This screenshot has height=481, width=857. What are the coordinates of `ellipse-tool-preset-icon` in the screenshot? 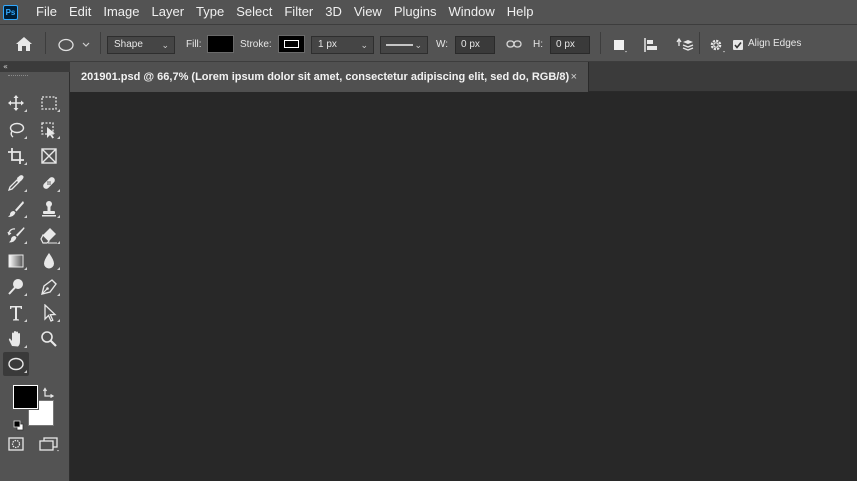 It's located at (76, 45).